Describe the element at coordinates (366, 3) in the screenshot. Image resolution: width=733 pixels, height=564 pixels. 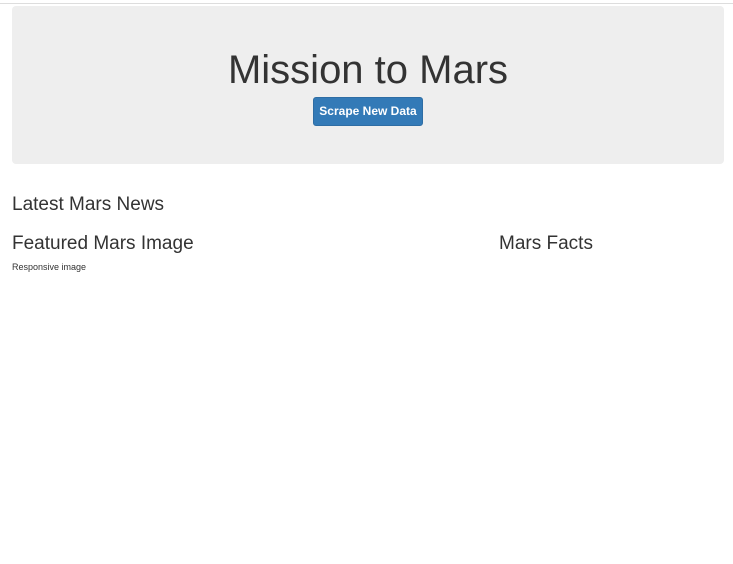
I see `top-divider` at that location.